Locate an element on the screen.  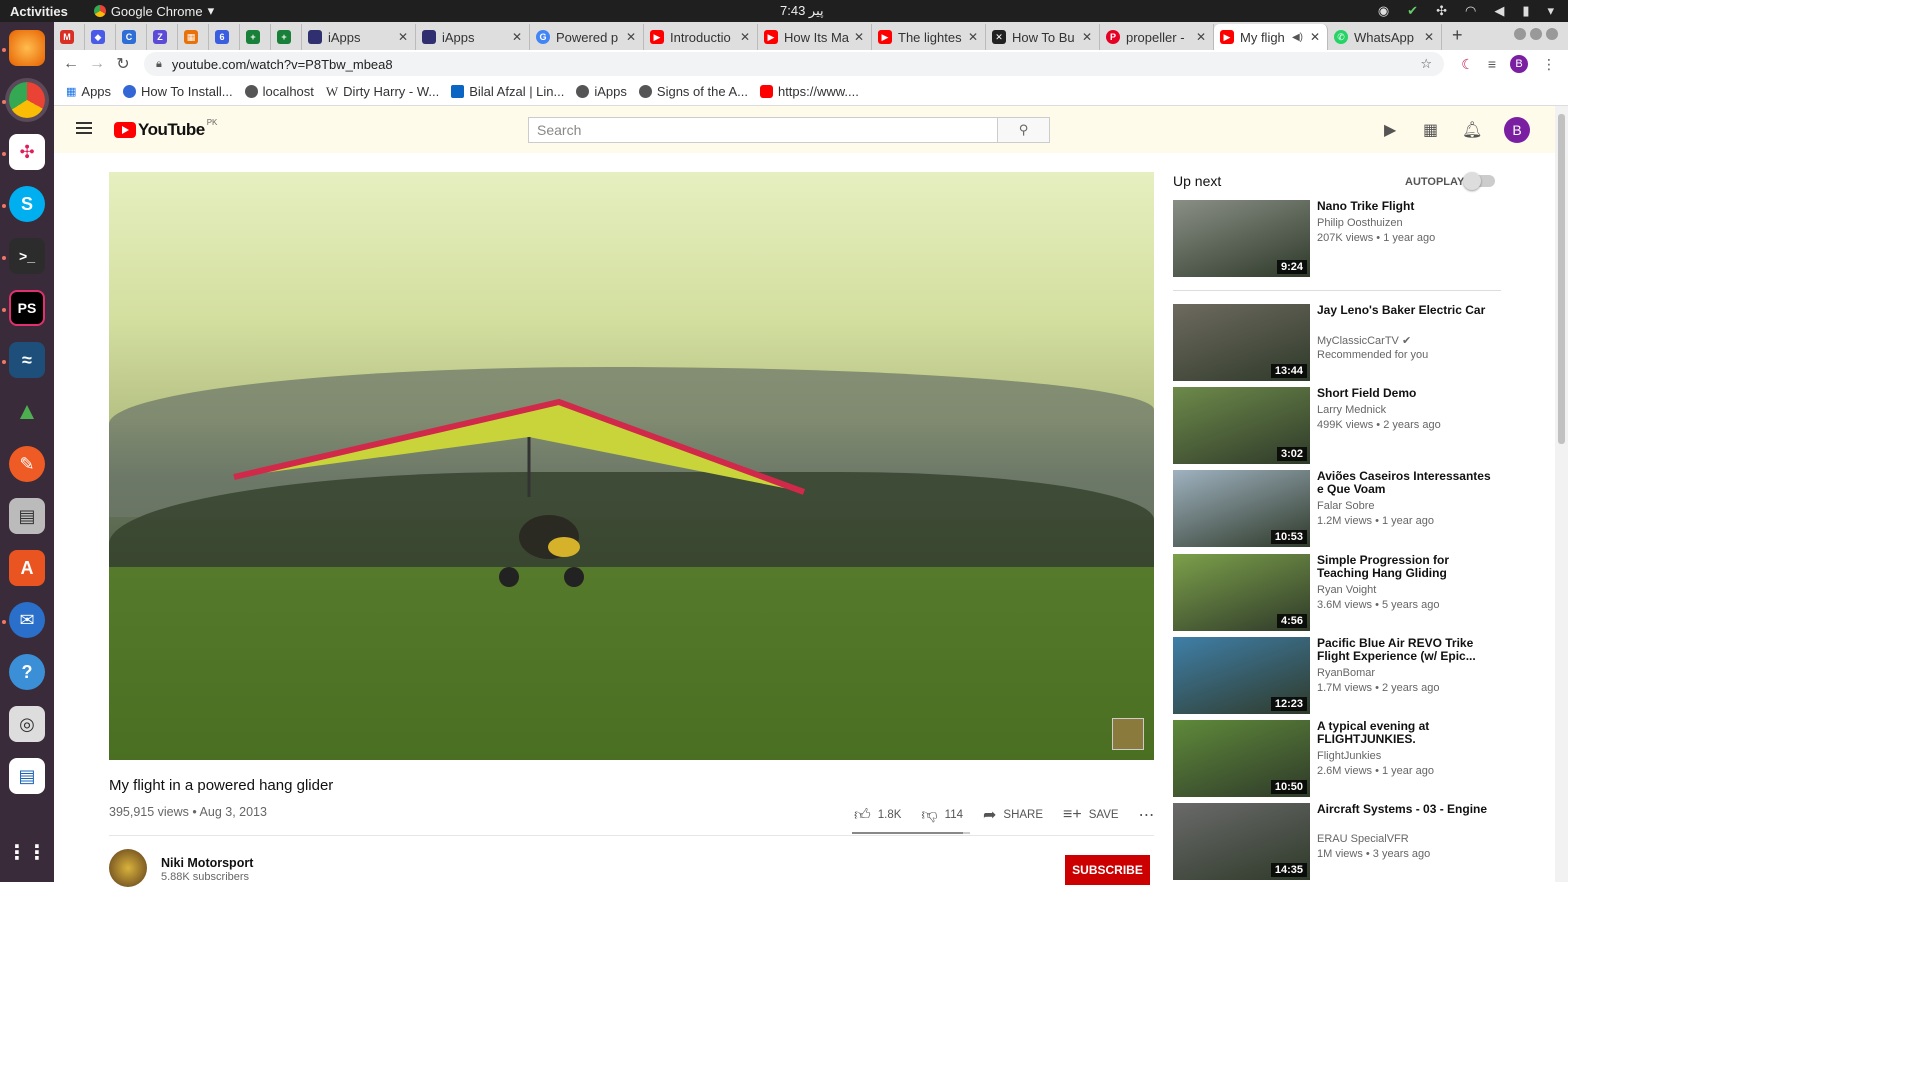
slack-icon: ✣ is located at coordinates (27, 152).